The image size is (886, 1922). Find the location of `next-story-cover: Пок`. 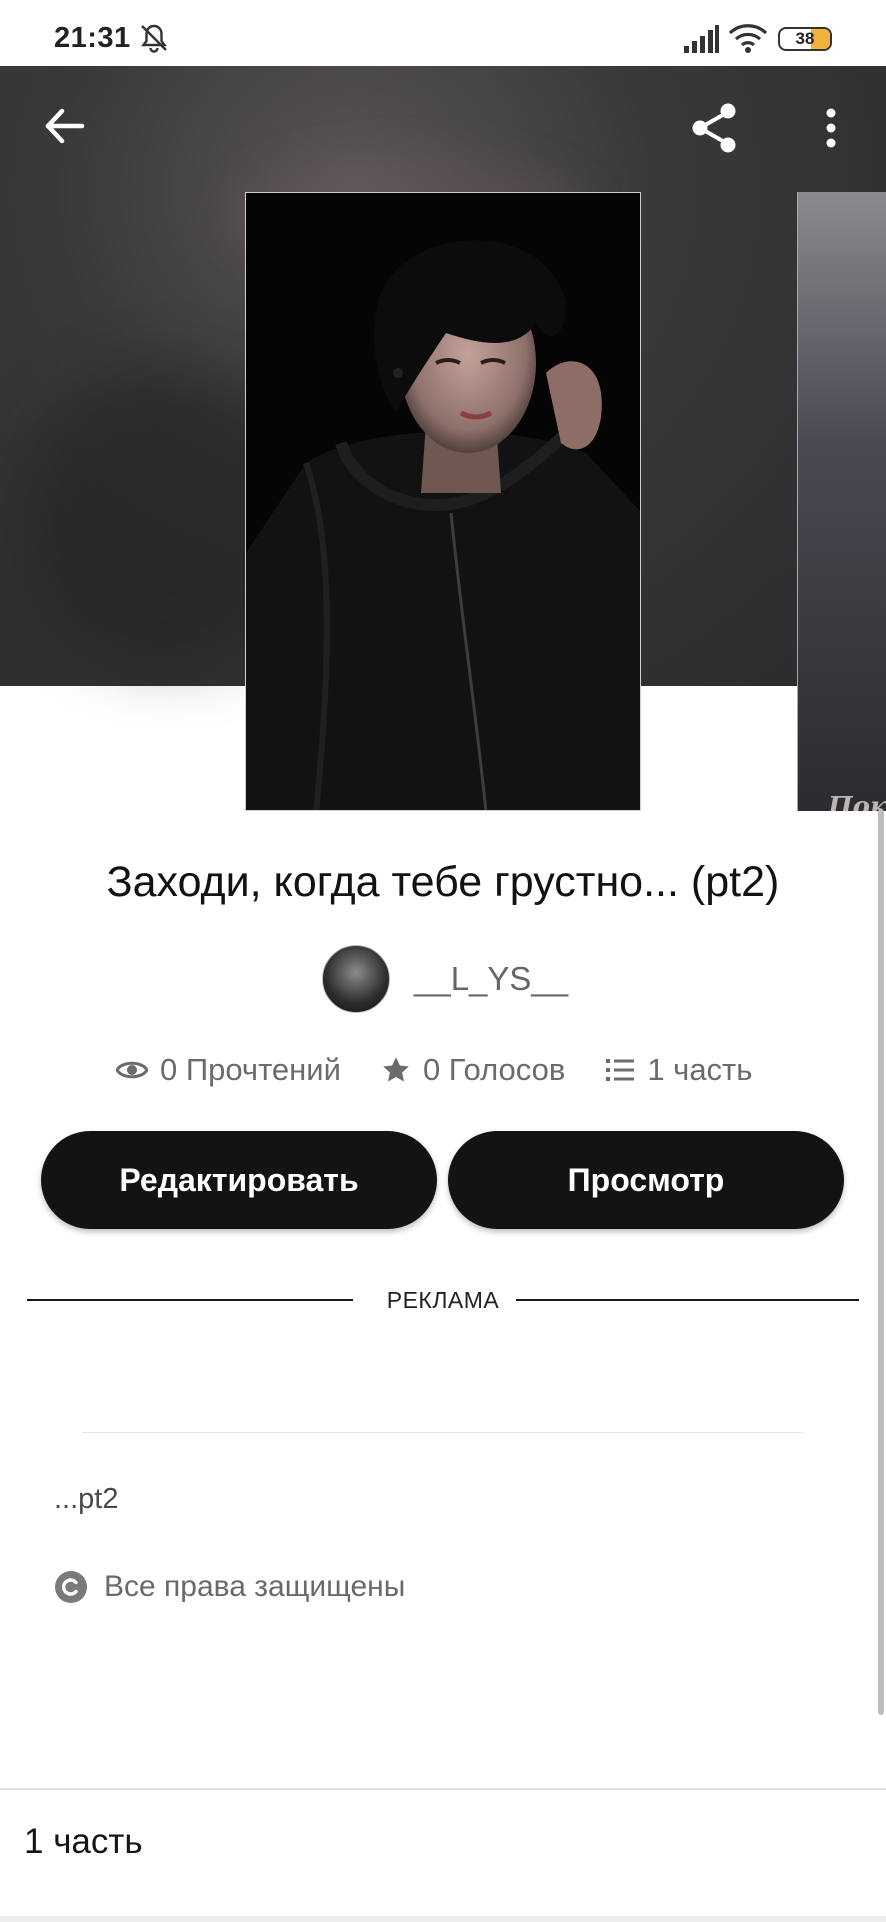

next-story-cover: Пок is located at coordinates (841, 501).